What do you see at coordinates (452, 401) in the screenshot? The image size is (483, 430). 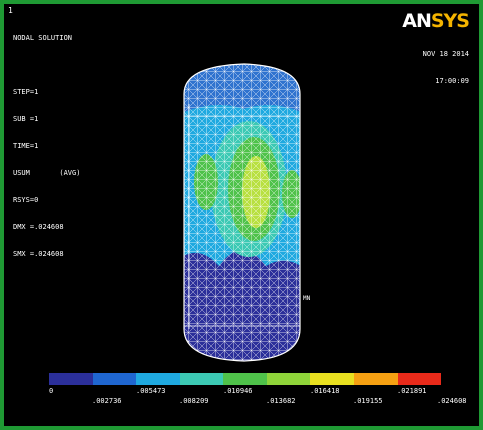 I see `legend-label: .024608` at bounding box center [452, 401].